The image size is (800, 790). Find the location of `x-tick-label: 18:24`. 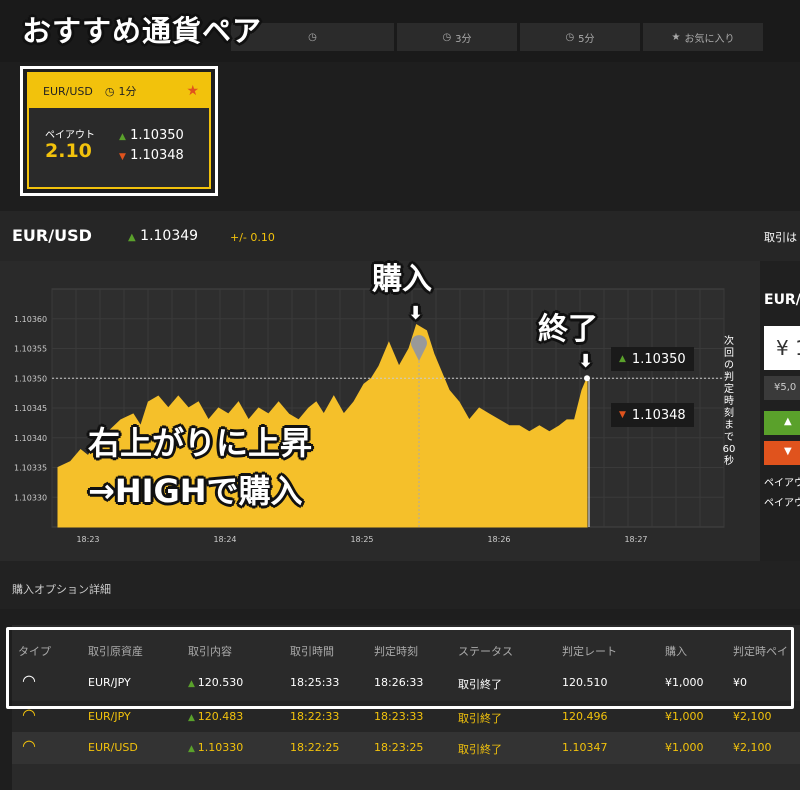

x-tick-label: 18:24 is located at coordinates (224, 539).